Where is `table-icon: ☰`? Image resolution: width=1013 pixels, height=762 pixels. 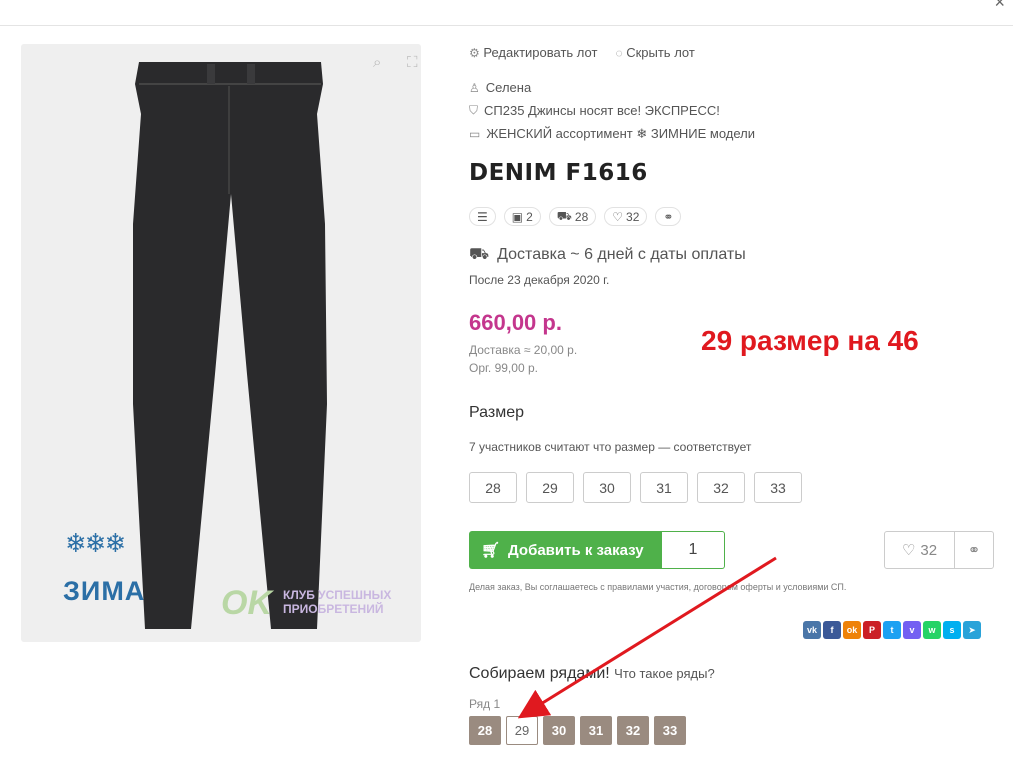
table-icon: ☰ is located at coordinates (482, 216).